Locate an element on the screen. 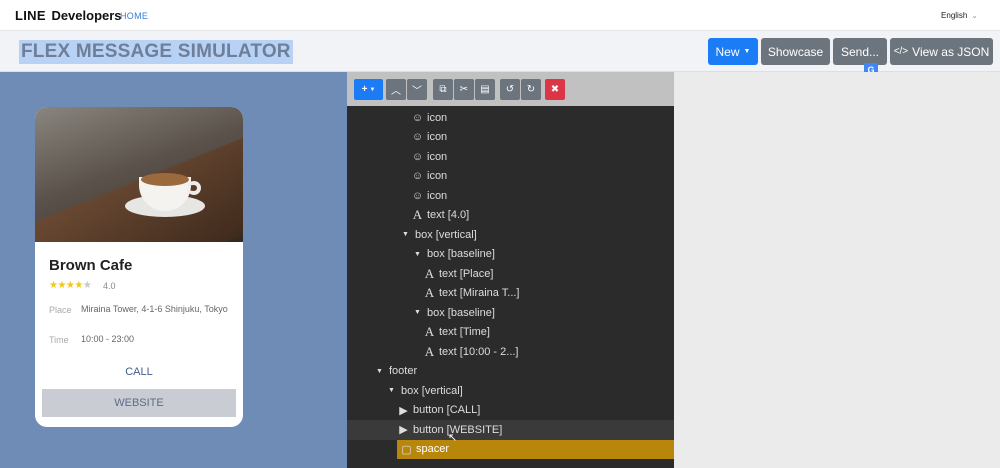 The height and width of the screenshot is (468, 1000). undo-icon: ↺ is located at coordinates (510, 89).